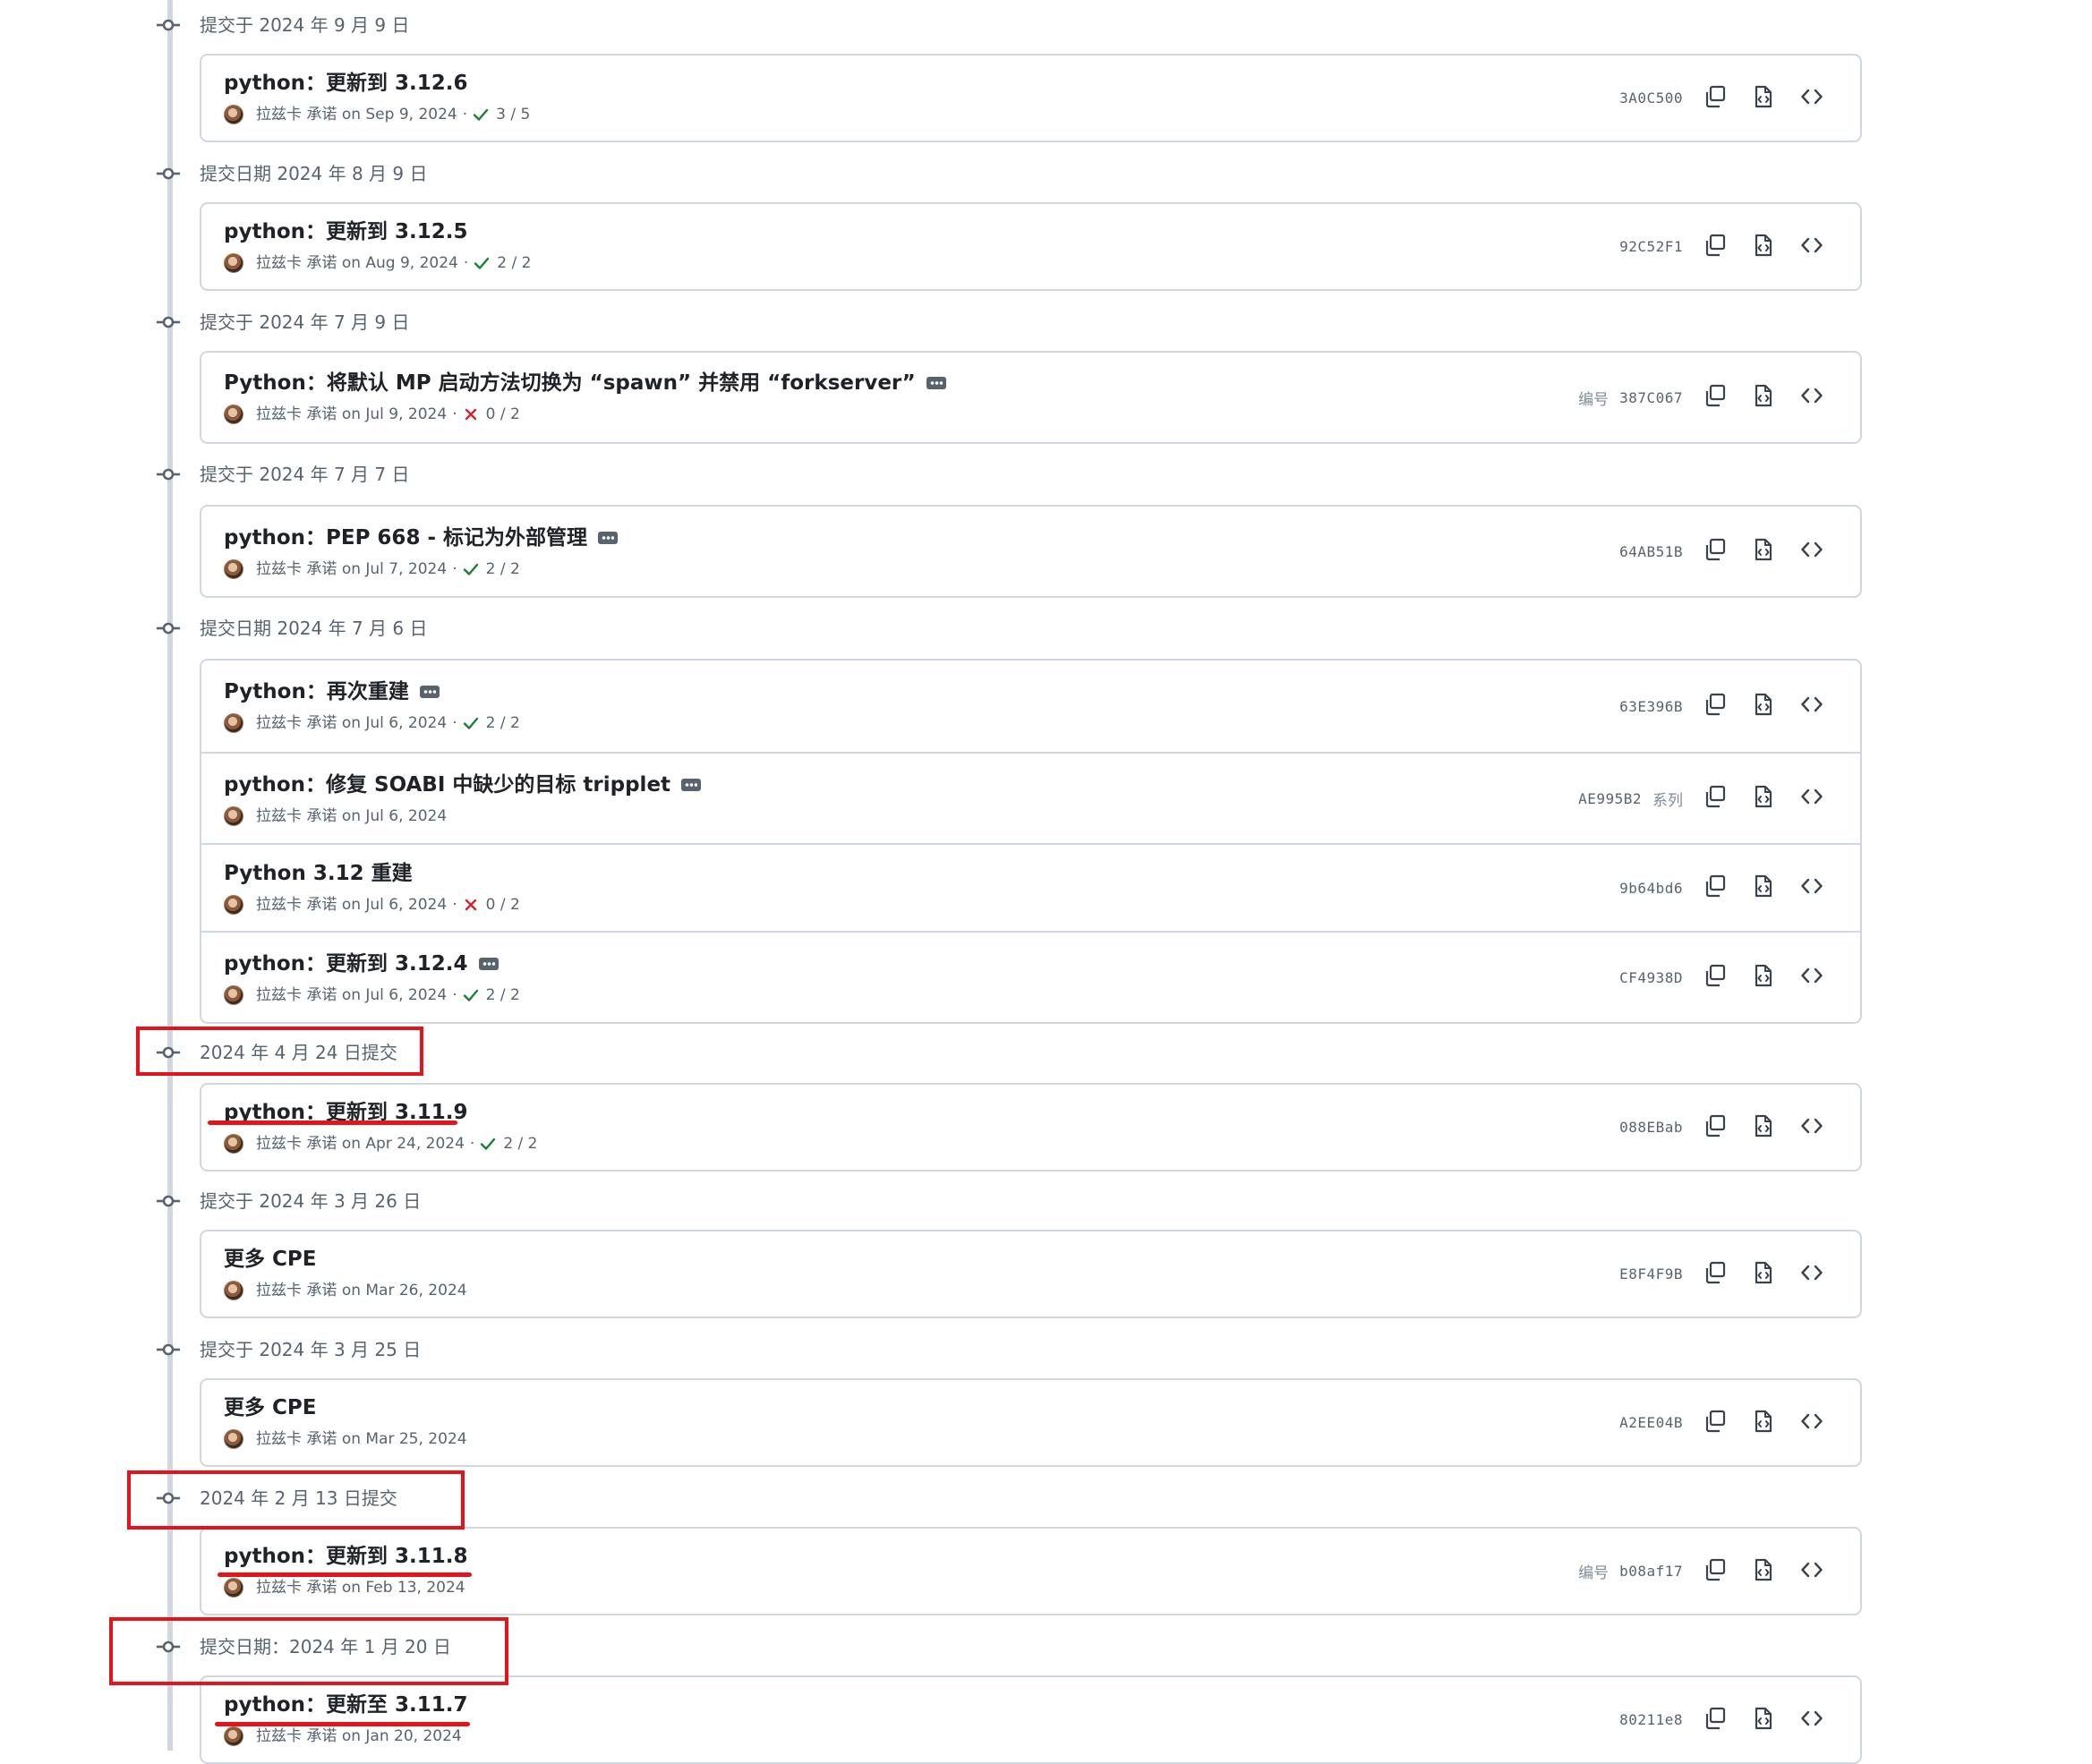 The image size is (2092, 1764). Describe the element at coordinates (1651, 1127) in the screenshot. I see `commit-sha-link: 088EBab` at that location.